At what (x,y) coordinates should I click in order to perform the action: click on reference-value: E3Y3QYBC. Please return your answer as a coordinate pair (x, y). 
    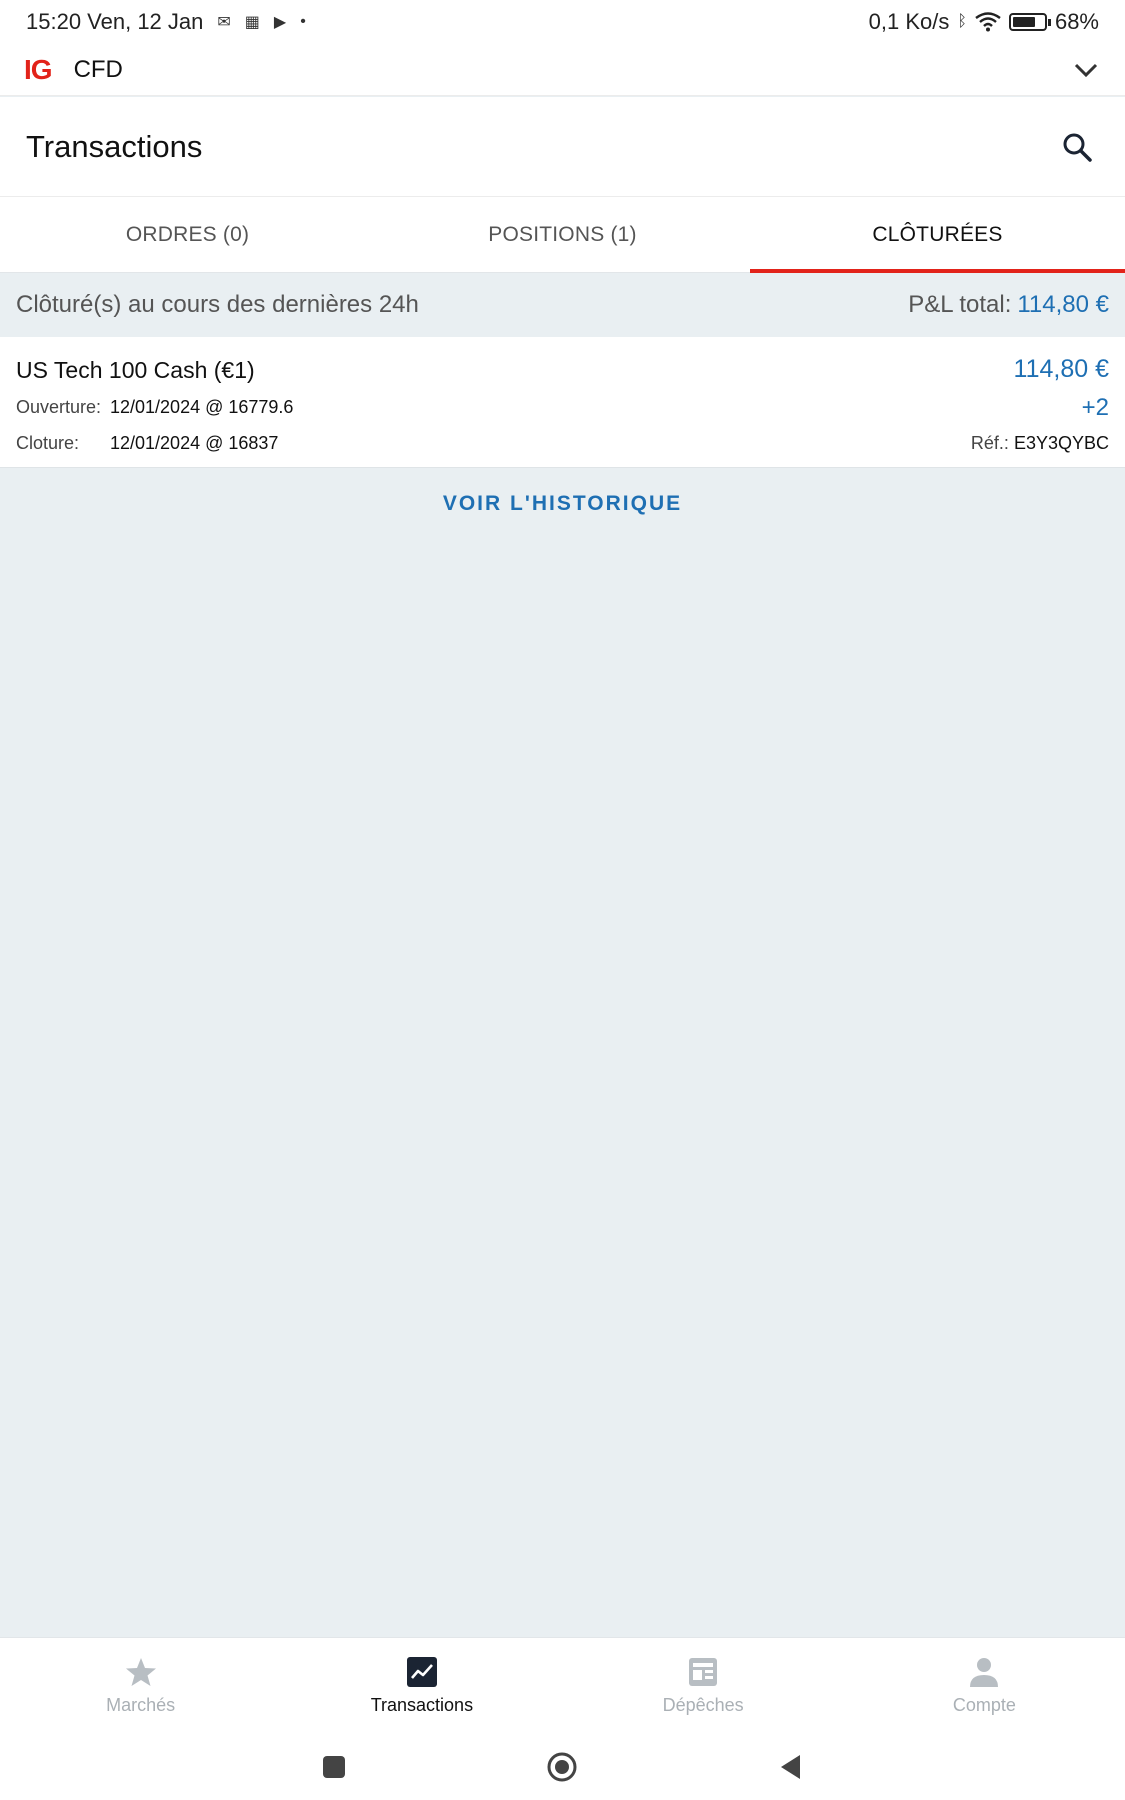
    Looking at the image, I should click on (1061, 443).